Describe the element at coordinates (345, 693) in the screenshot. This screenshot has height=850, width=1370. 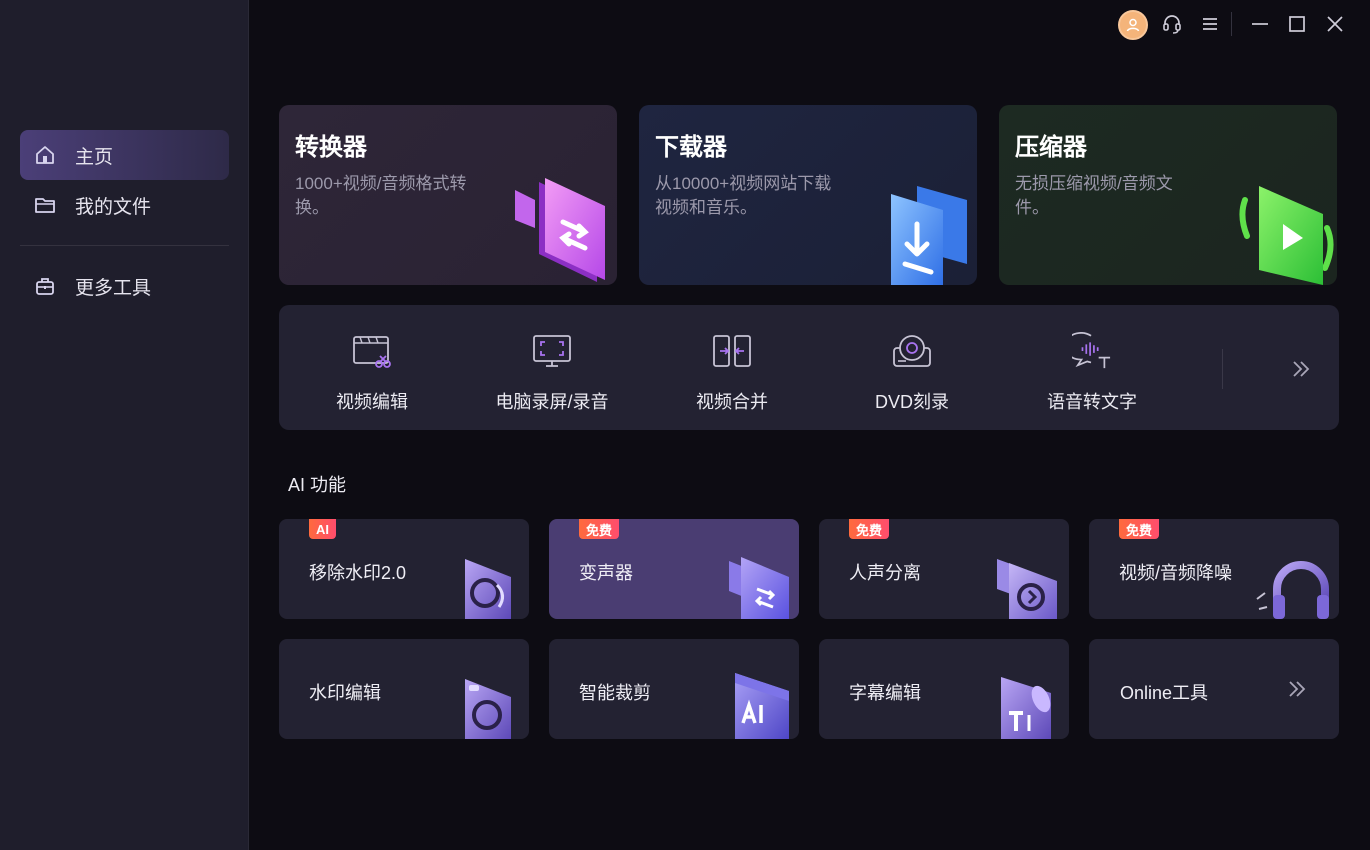
I see `card-label: 水印编辑` at that location.